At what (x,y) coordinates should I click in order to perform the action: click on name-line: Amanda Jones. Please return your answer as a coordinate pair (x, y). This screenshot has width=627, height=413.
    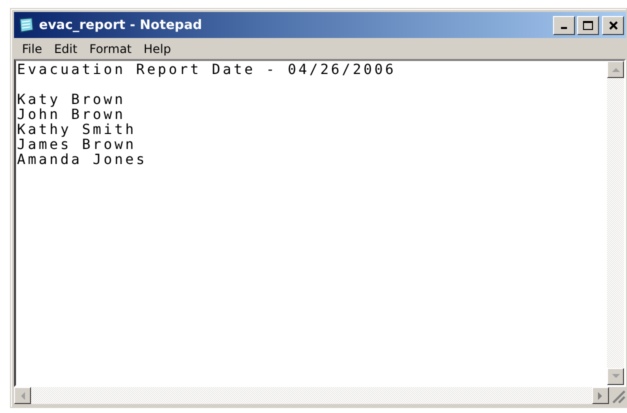
    Looking at the image, I should click on (82, 160).